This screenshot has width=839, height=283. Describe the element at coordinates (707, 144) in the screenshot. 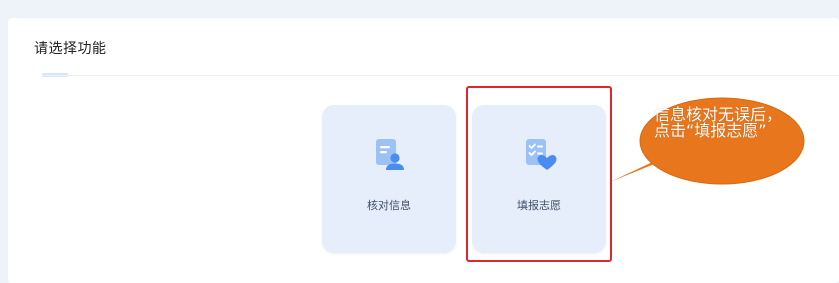

I see `annotation-callout: 信息核对无误后，点击“填报志愿”` at that location.